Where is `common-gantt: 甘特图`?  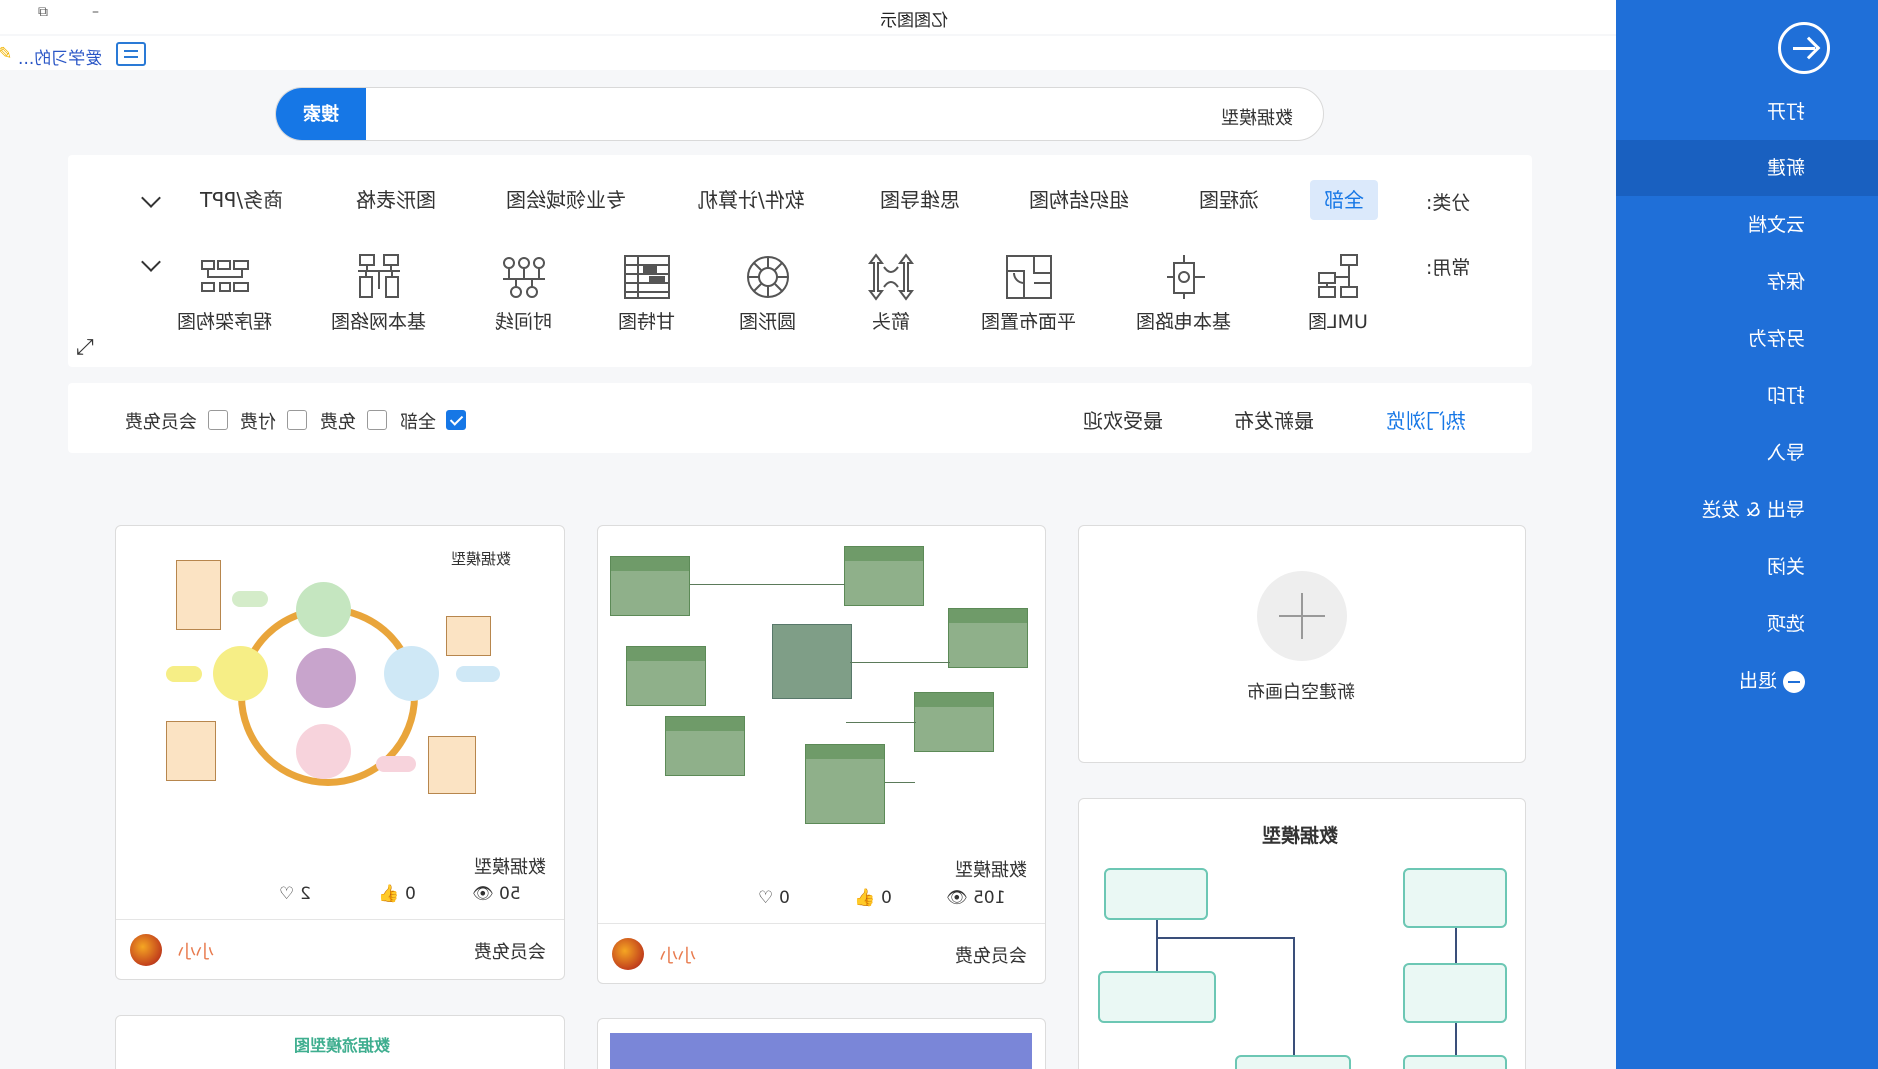
common-gantt: 甘特图 is located at coordinates (647, 293).